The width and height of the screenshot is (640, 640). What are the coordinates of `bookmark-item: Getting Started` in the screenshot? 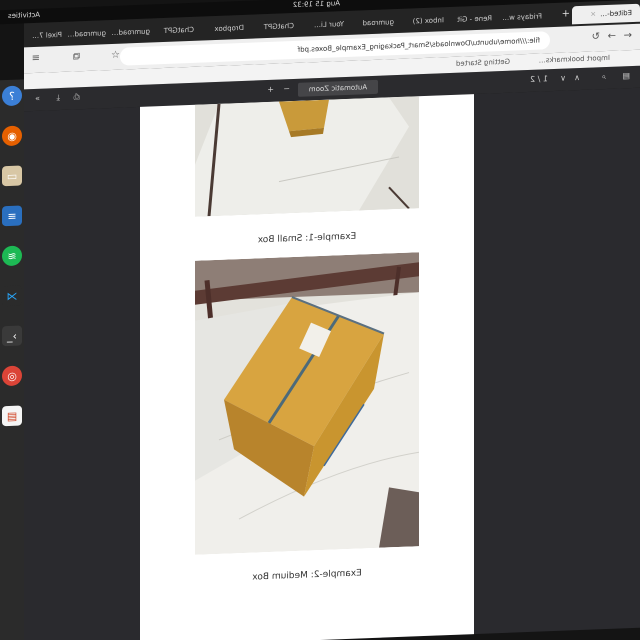 It's located at (483, 63).